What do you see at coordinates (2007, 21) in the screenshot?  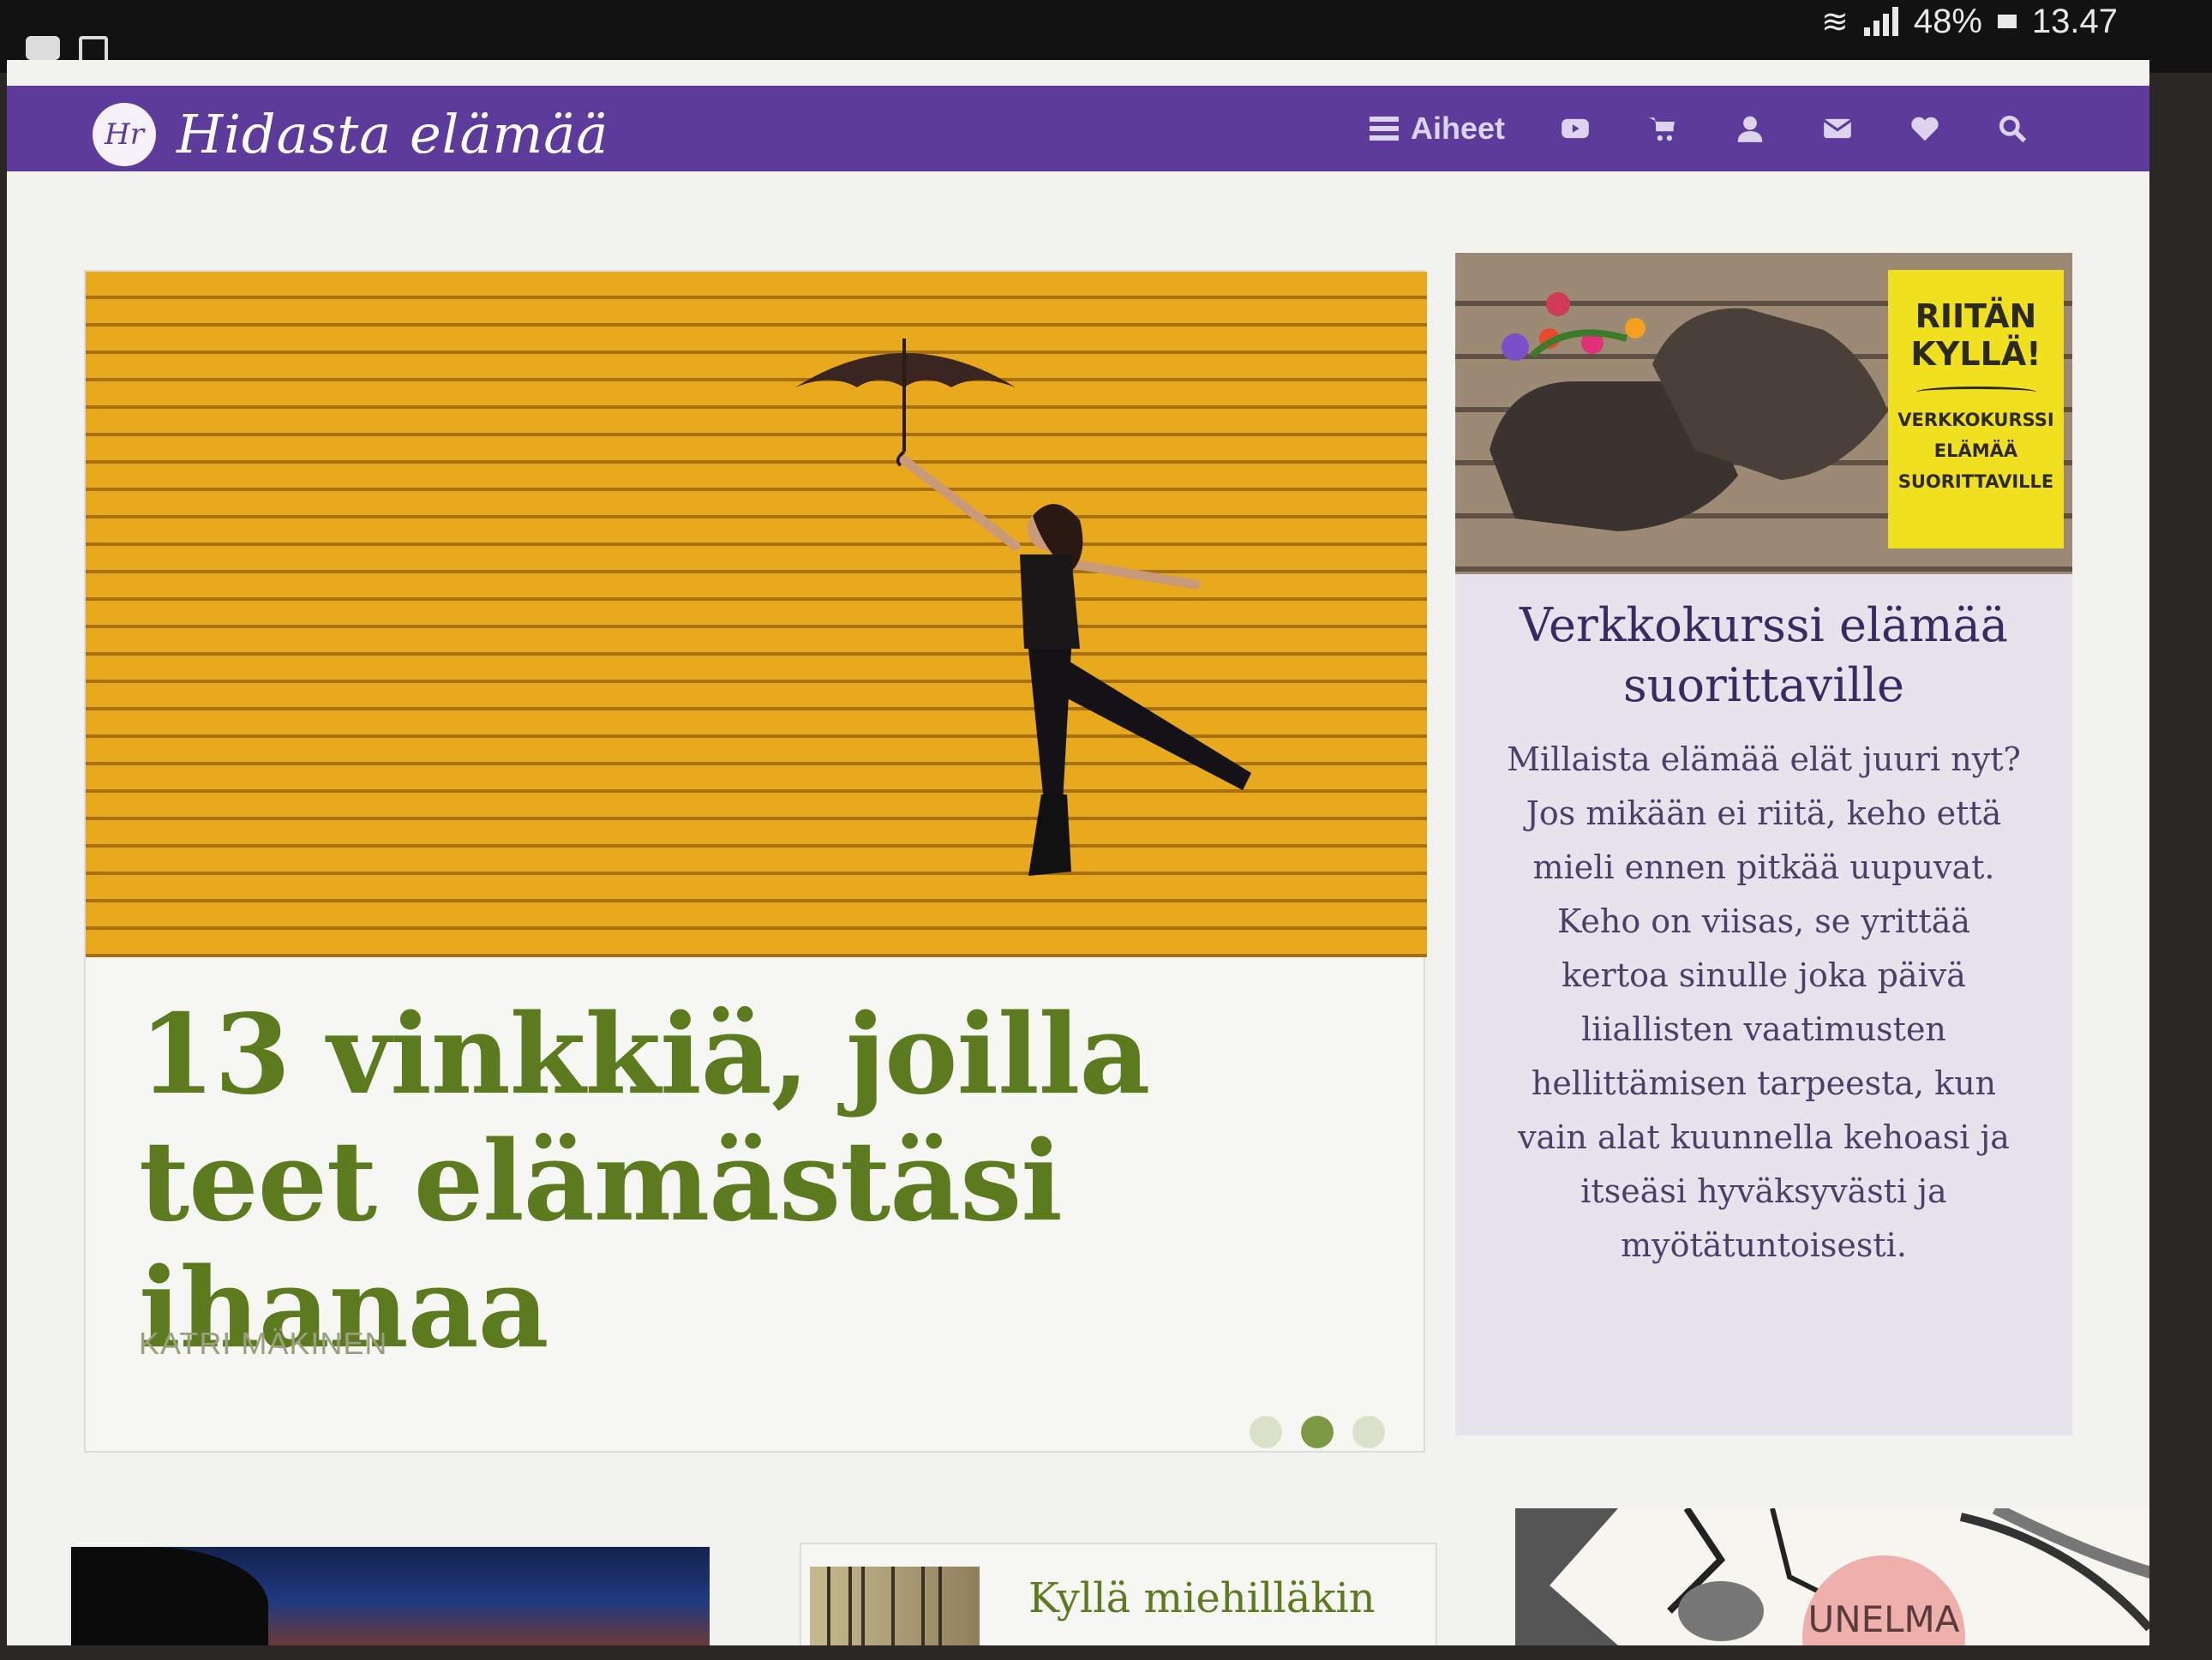 I see `battery-icon` at bounding box center [2007, 21].